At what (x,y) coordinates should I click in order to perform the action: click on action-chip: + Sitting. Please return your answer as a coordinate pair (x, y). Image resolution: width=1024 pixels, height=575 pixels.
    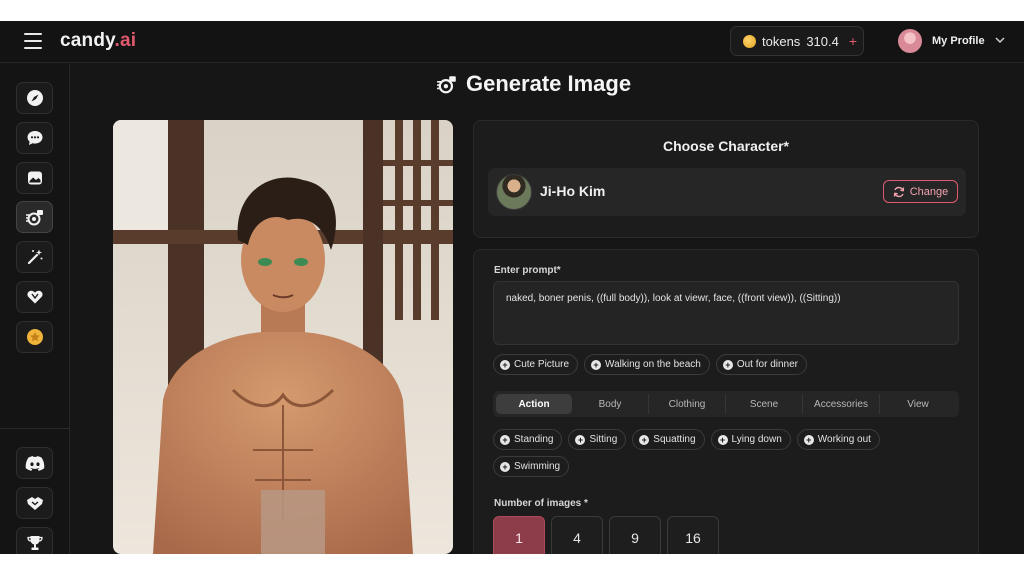
    Looking at the image, I should click on (597, 439).